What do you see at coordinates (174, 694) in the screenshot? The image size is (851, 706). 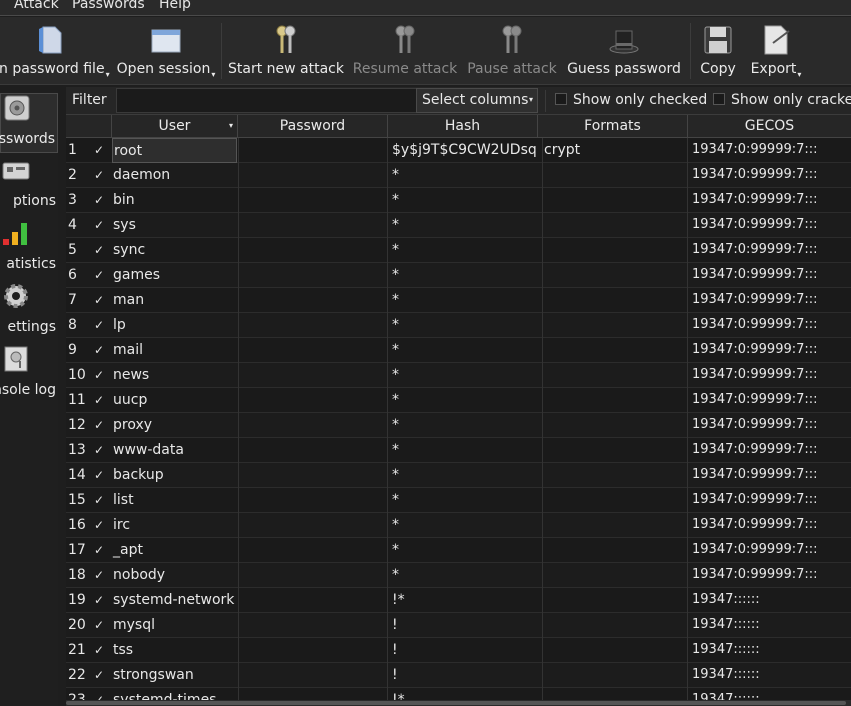 I see `user-cell: systemd-timesync` at bounding box center [174, 694].